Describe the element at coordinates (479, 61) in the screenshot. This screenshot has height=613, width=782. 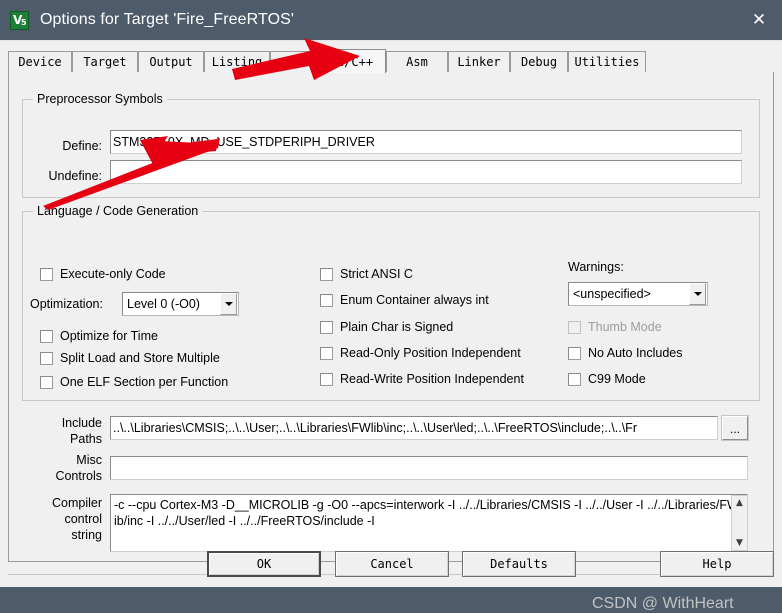
I see `tab-linker: Linker` at that location.